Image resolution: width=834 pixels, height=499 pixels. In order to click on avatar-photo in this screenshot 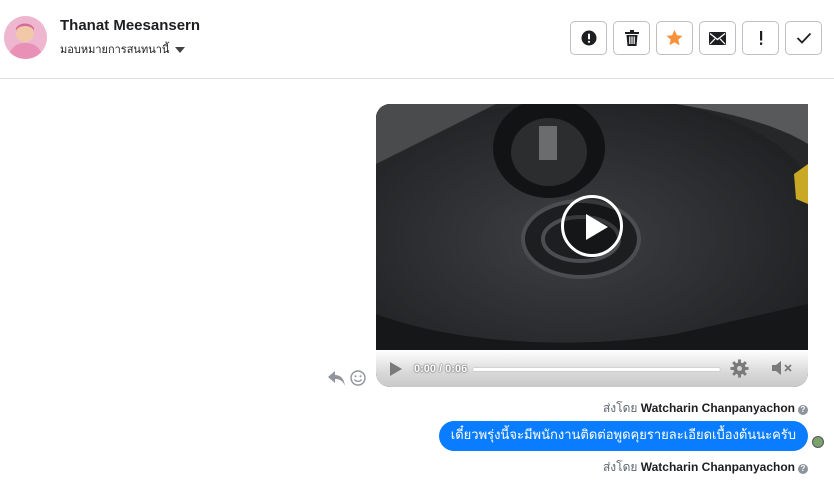, I will do `click(25, 37)`.